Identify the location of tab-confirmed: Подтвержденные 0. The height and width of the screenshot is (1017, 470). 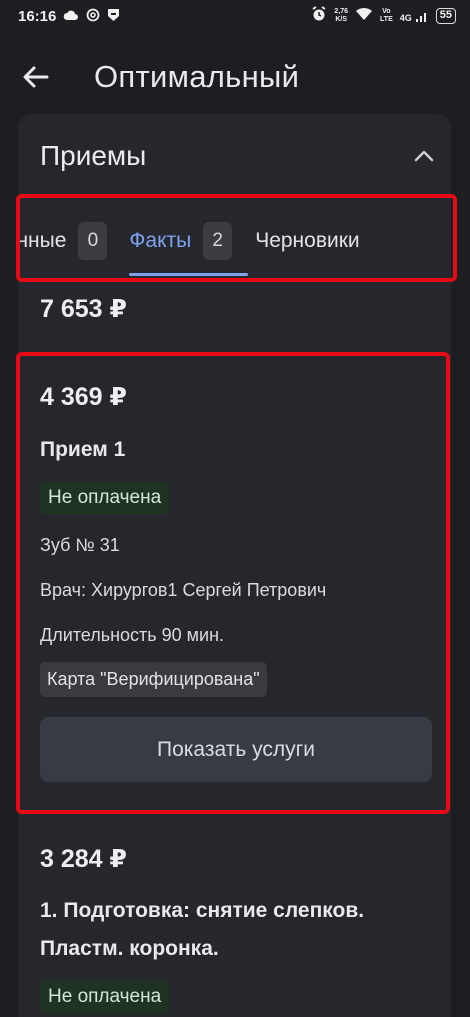
(63, 244).